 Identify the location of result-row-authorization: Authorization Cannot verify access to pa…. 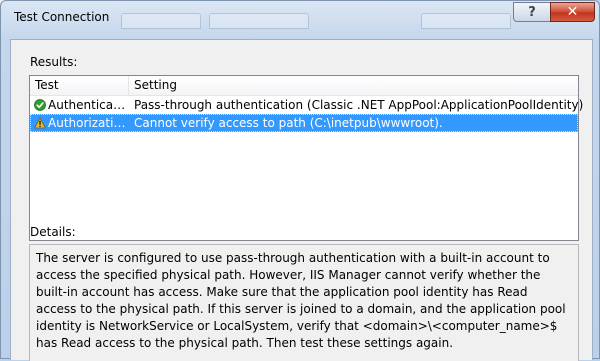
(304, 123).